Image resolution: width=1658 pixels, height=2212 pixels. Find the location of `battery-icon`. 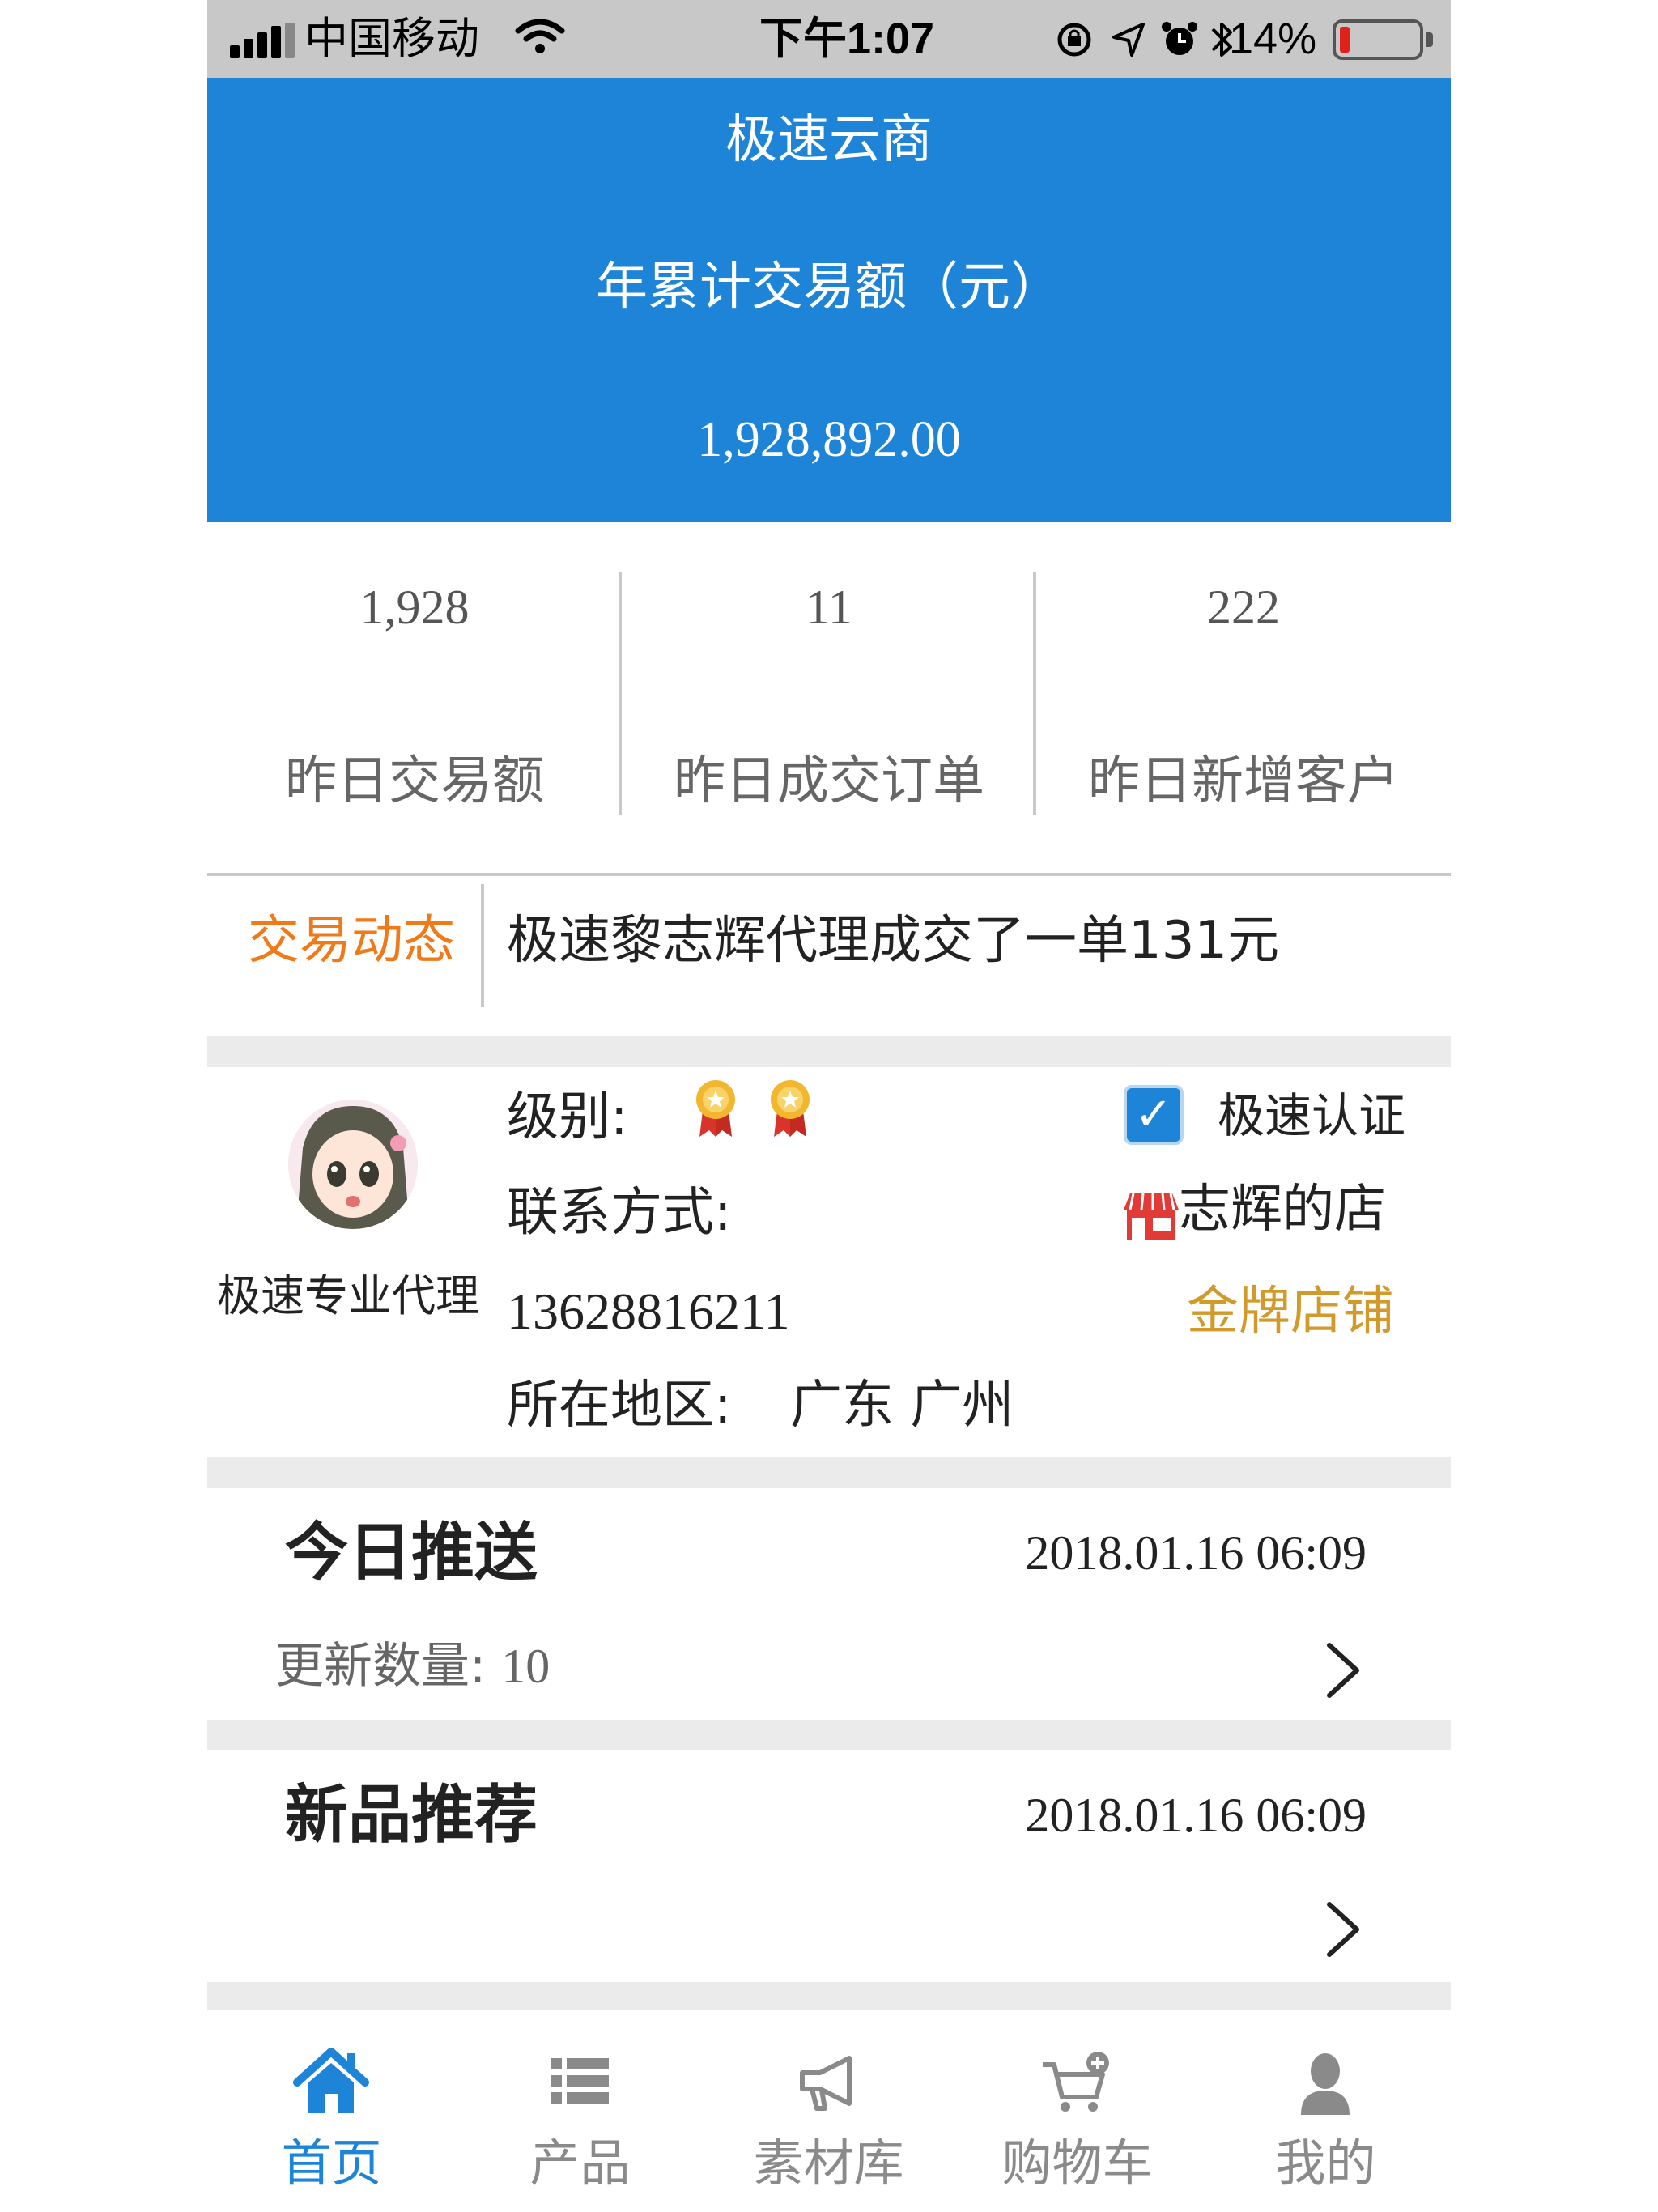

battery-icon is located at coordinates (1378, 39).